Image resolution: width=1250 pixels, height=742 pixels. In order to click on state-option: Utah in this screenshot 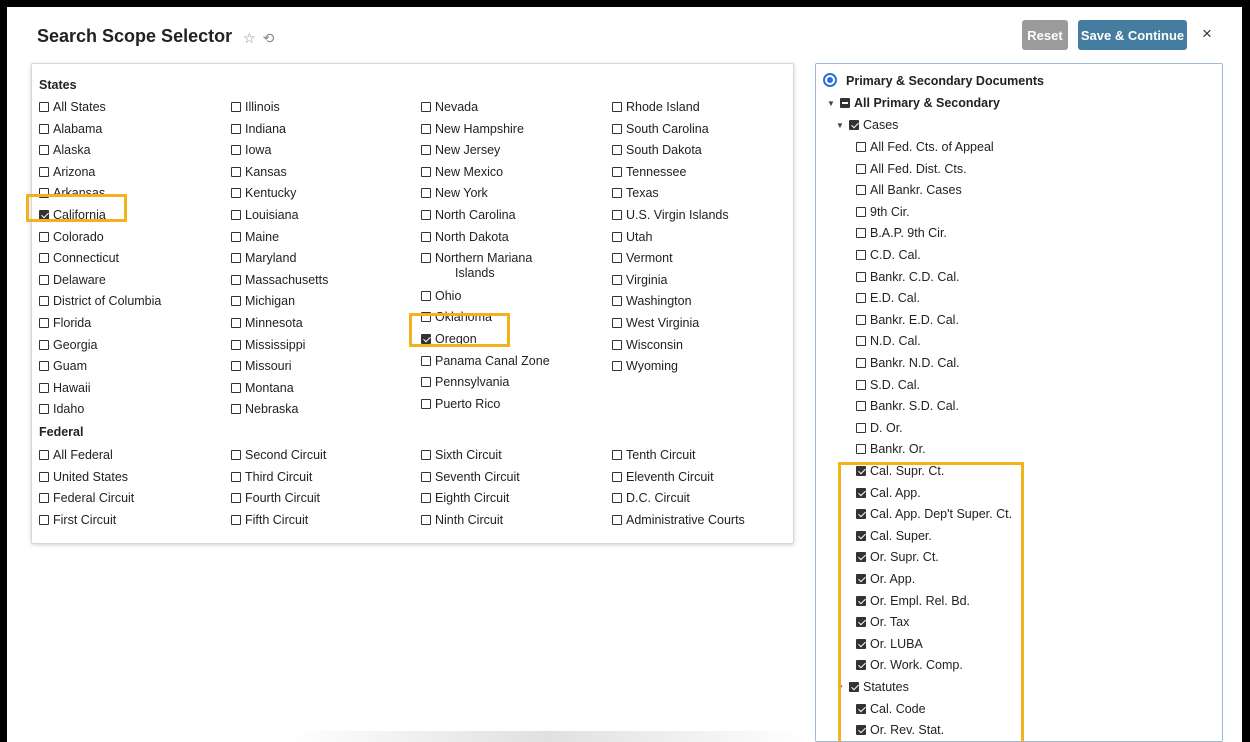, I will do `click(632, 237)`.